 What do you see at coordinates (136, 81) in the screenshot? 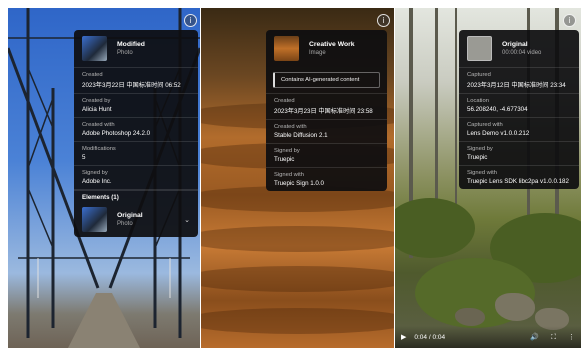
I see `created-row: Created 2023年3月22日 中国标准时间 06:52` at bounding box center [136, 81].